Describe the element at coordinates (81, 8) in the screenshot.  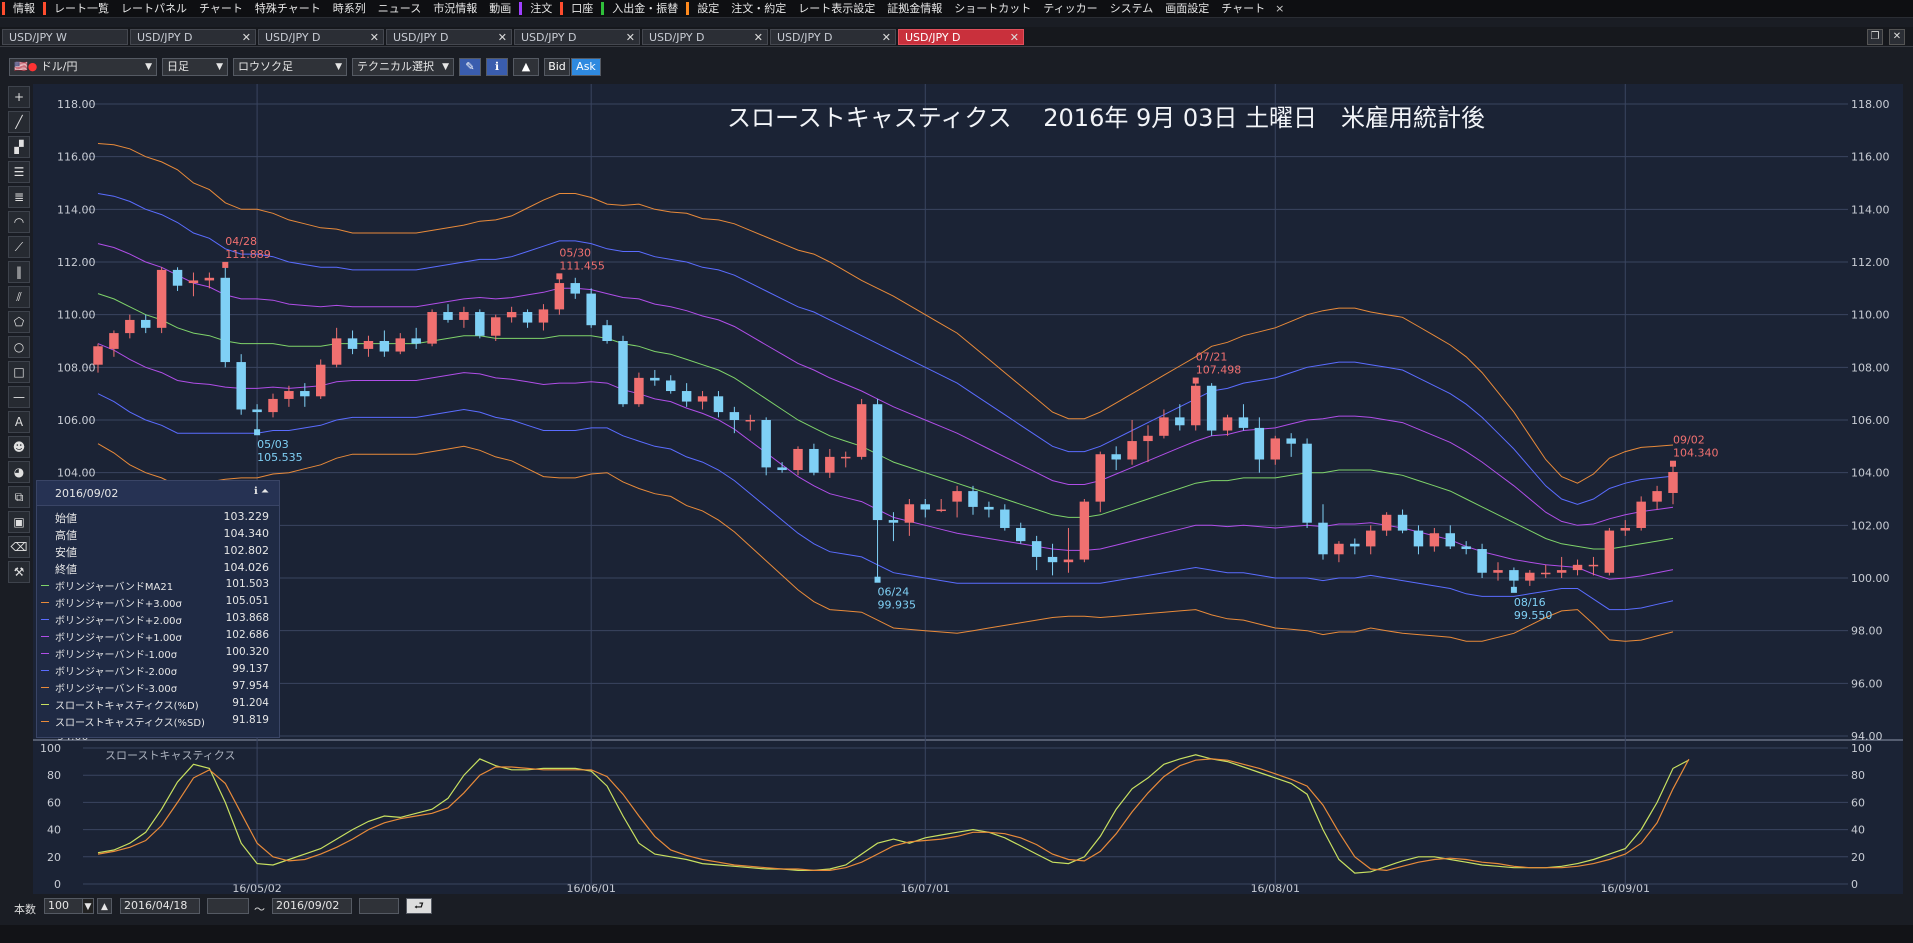
I see `menu-item: レート一覧` at that location.